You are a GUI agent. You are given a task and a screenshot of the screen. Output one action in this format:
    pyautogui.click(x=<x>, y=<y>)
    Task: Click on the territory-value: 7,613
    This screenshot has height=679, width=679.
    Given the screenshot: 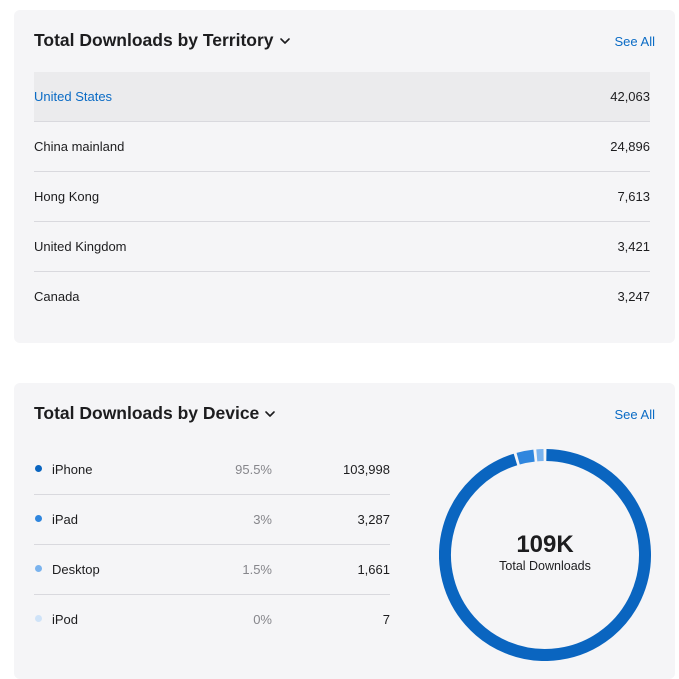 What is the action you would take?
    pyautogui.click(x=633, y=196)
    